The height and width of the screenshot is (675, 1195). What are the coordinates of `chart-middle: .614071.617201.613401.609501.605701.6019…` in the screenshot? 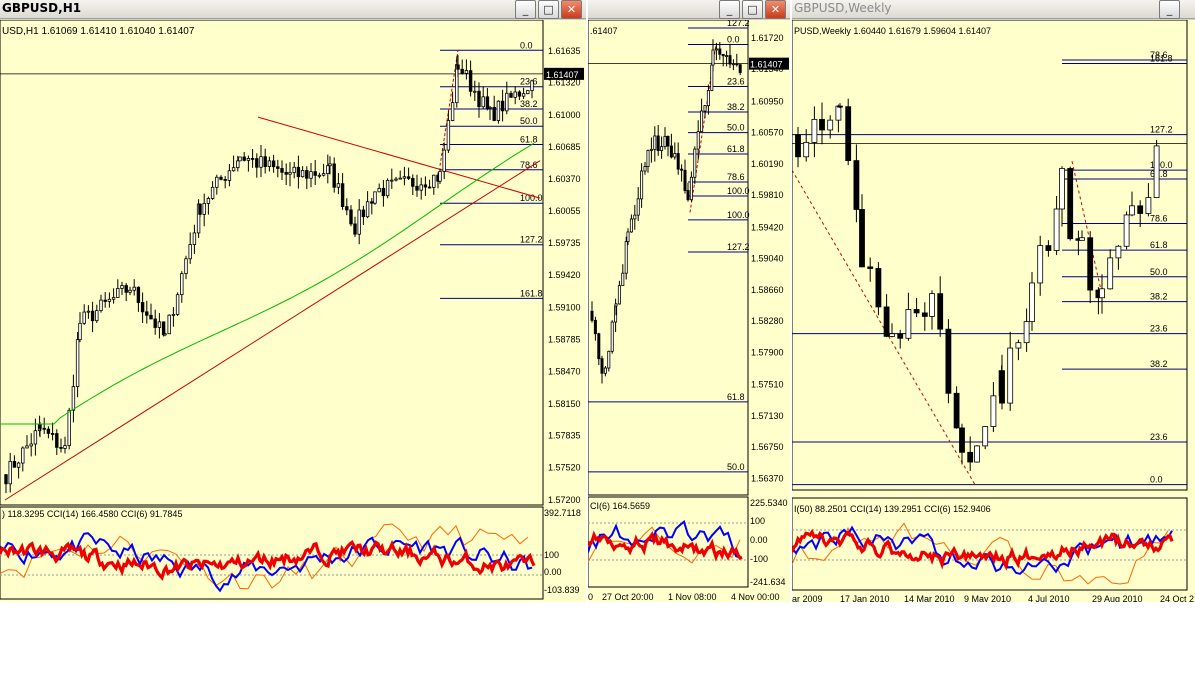 It's located at (689, 311).